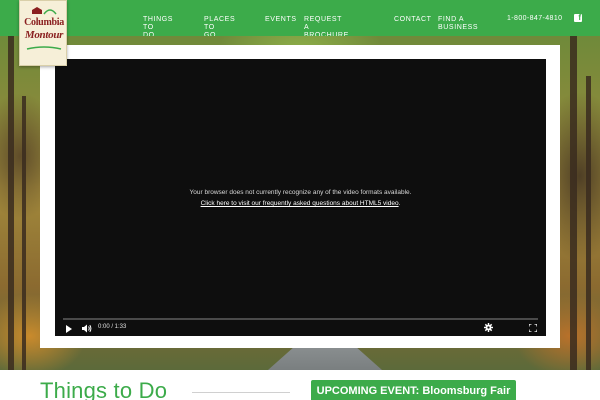 The image size is (600, 400). What do you see at coordinates (158, 23) in the screenshot?
I see `nav-label: Things to` at bounding box center [158, 23].